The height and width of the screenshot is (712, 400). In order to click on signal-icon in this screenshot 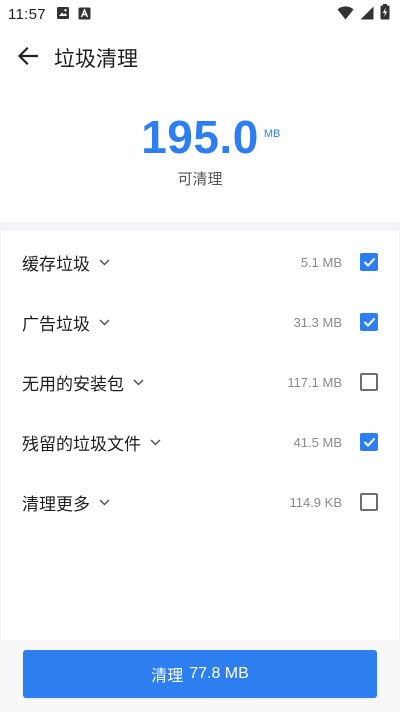, I will do `click(367, 14)`.